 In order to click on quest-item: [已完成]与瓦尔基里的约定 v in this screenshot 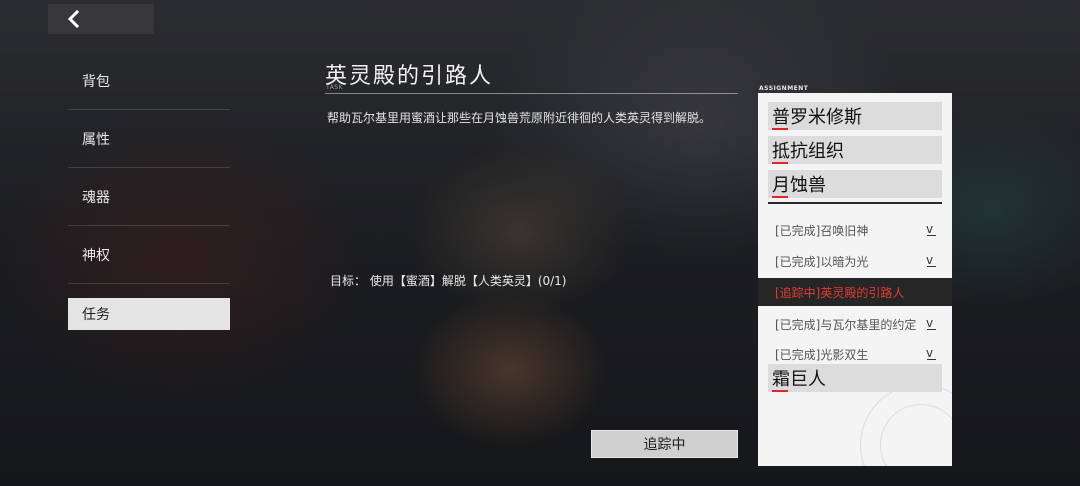, I will do `click(855, 324)`.